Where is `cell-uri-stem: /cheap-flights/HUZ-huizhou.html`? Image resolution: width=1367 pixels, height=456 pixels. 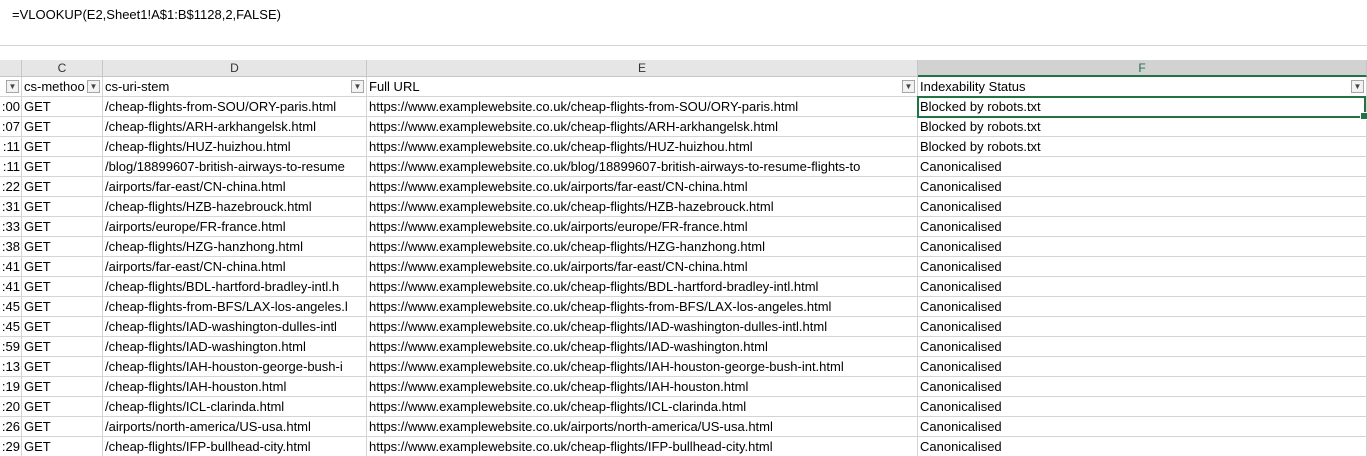 cell-uri-stem: /cheap-flights/HUZ-huizhou.html is located at coordinates (235, 147).